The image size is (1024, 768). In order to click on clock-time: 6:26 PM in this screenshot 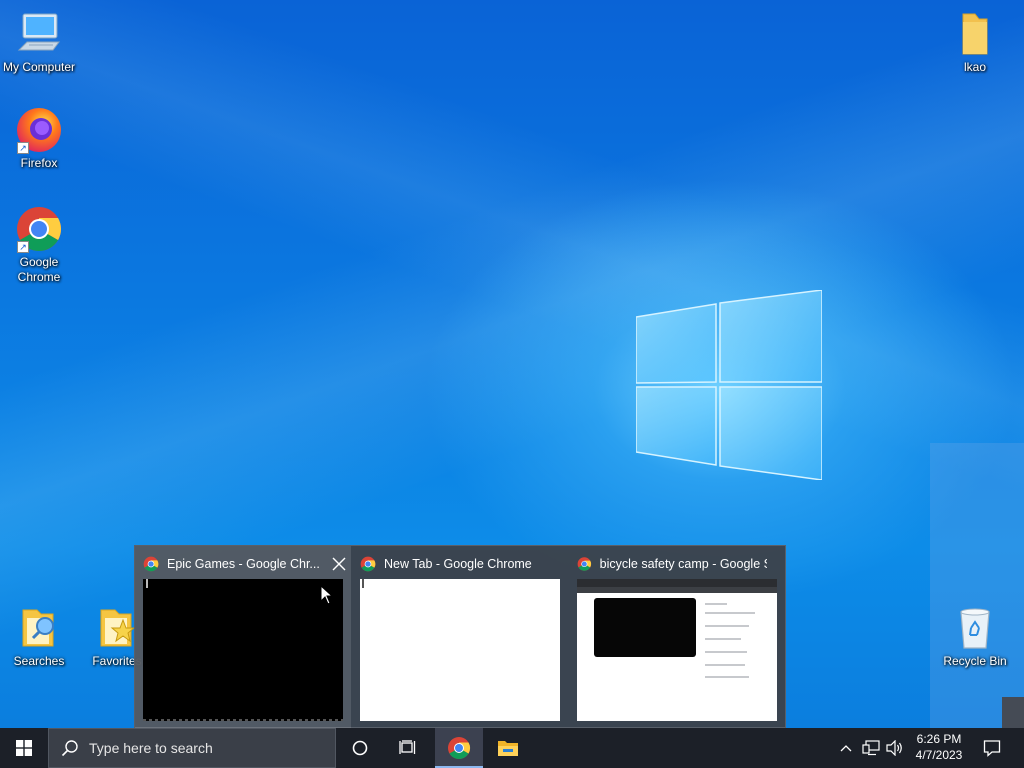, I will do `click(939, 739)`.